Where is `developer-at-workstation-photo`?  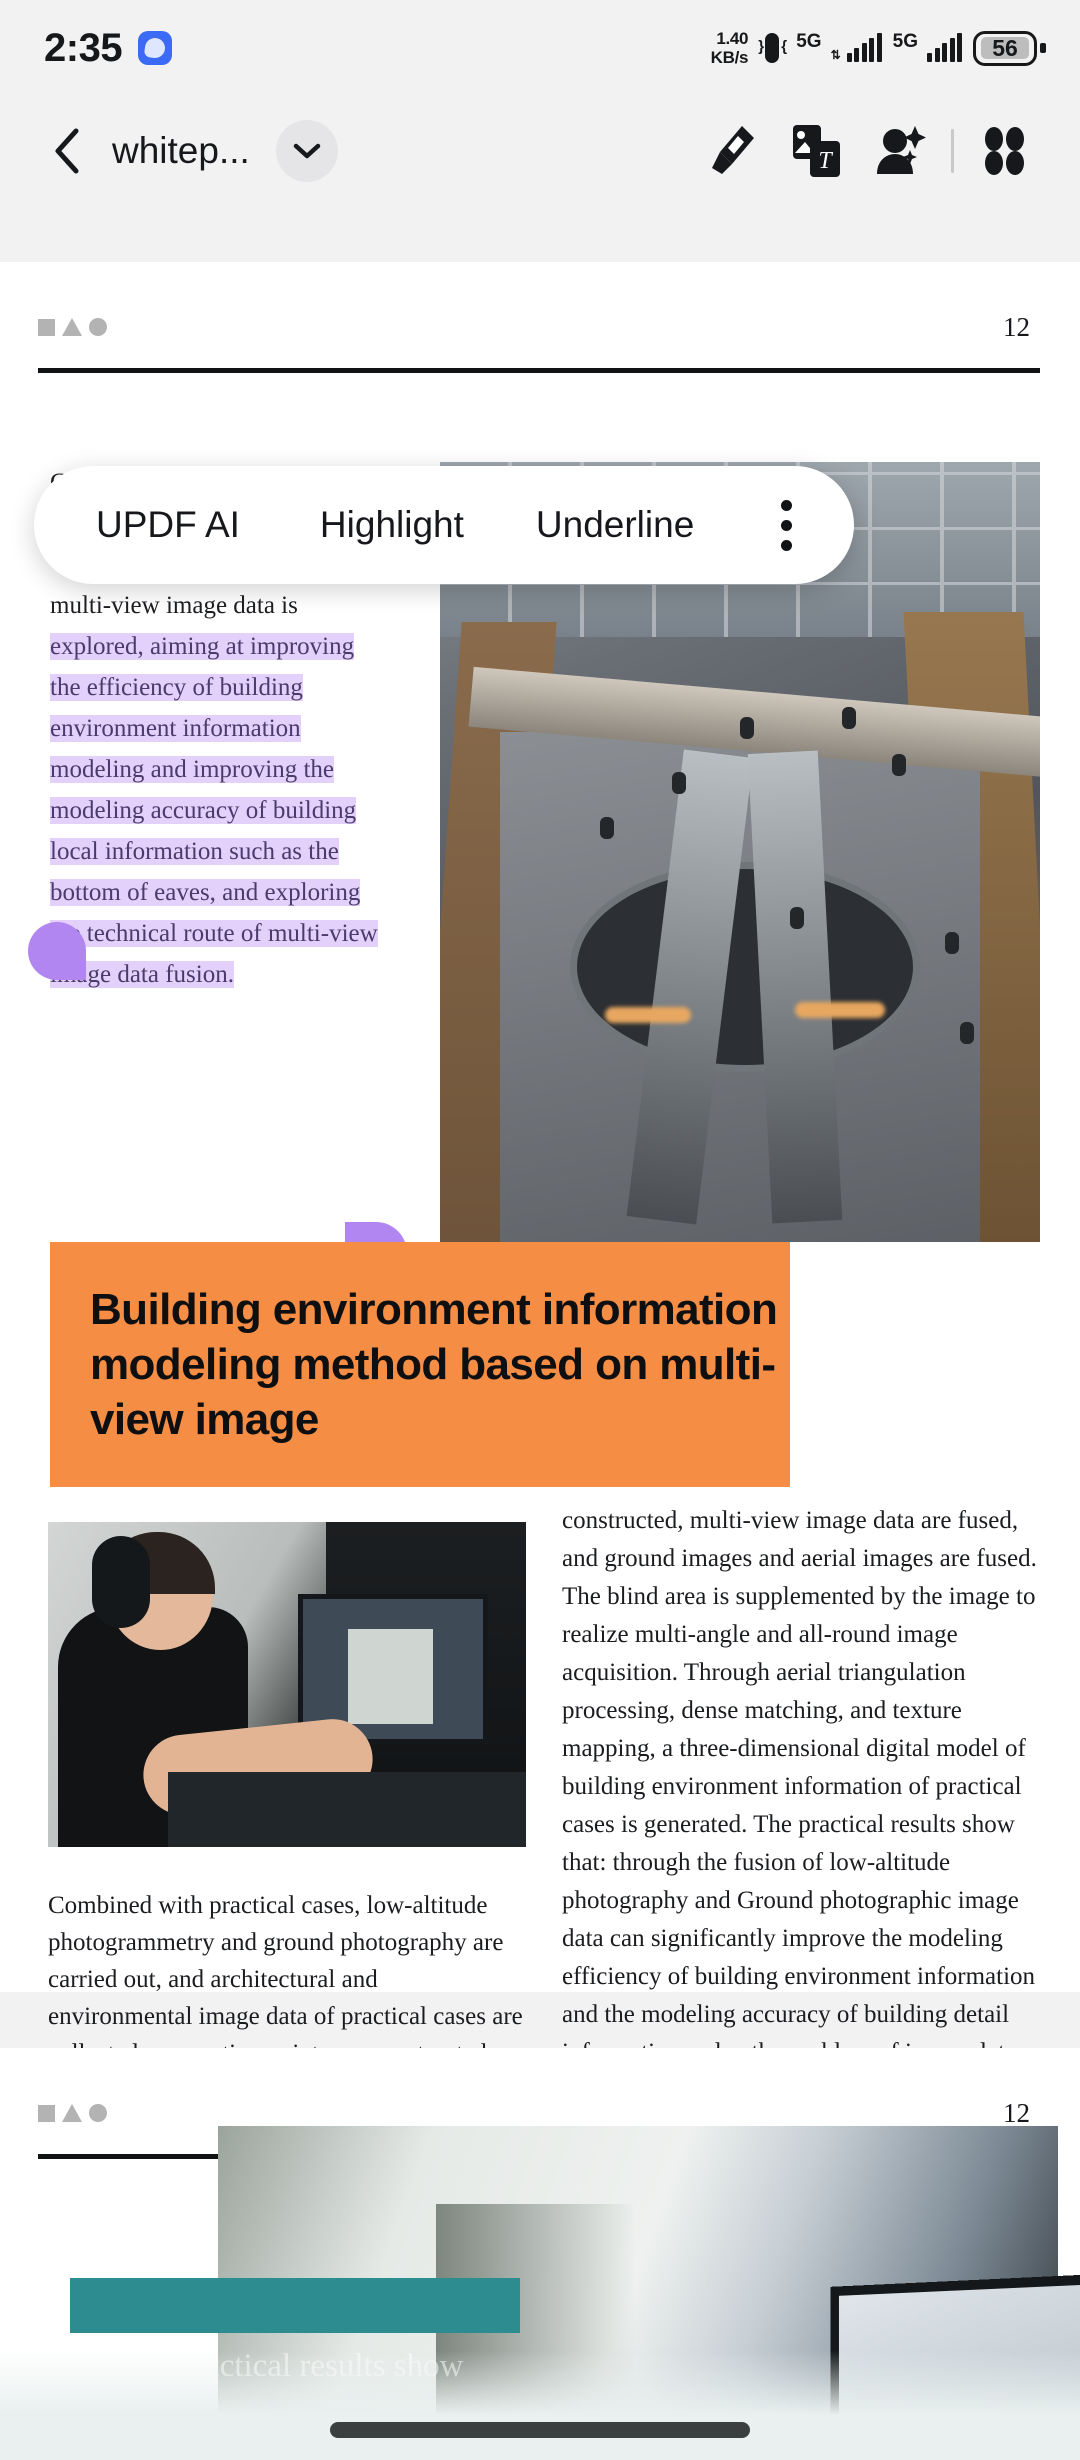 developer-at-workstation-photo is located at coordinates (287, 1684).